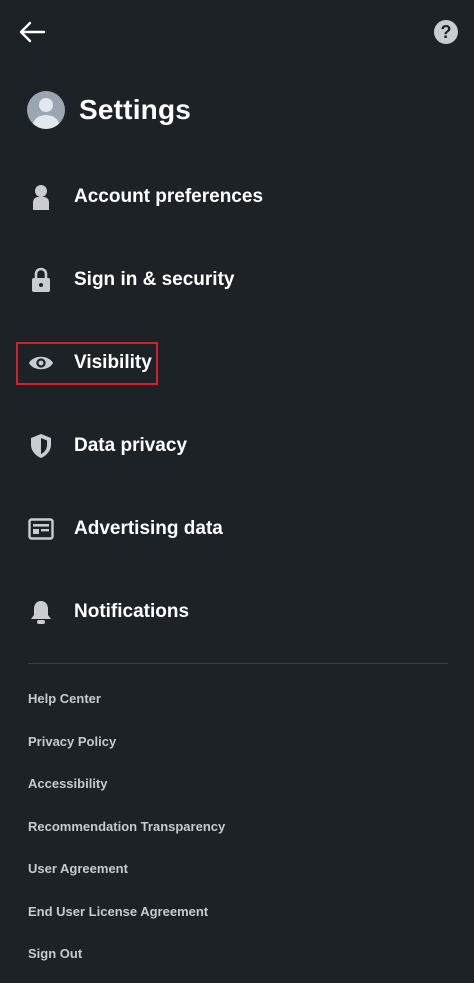  I want to click on link-eula: End User License Agreement, so click(126, 919).